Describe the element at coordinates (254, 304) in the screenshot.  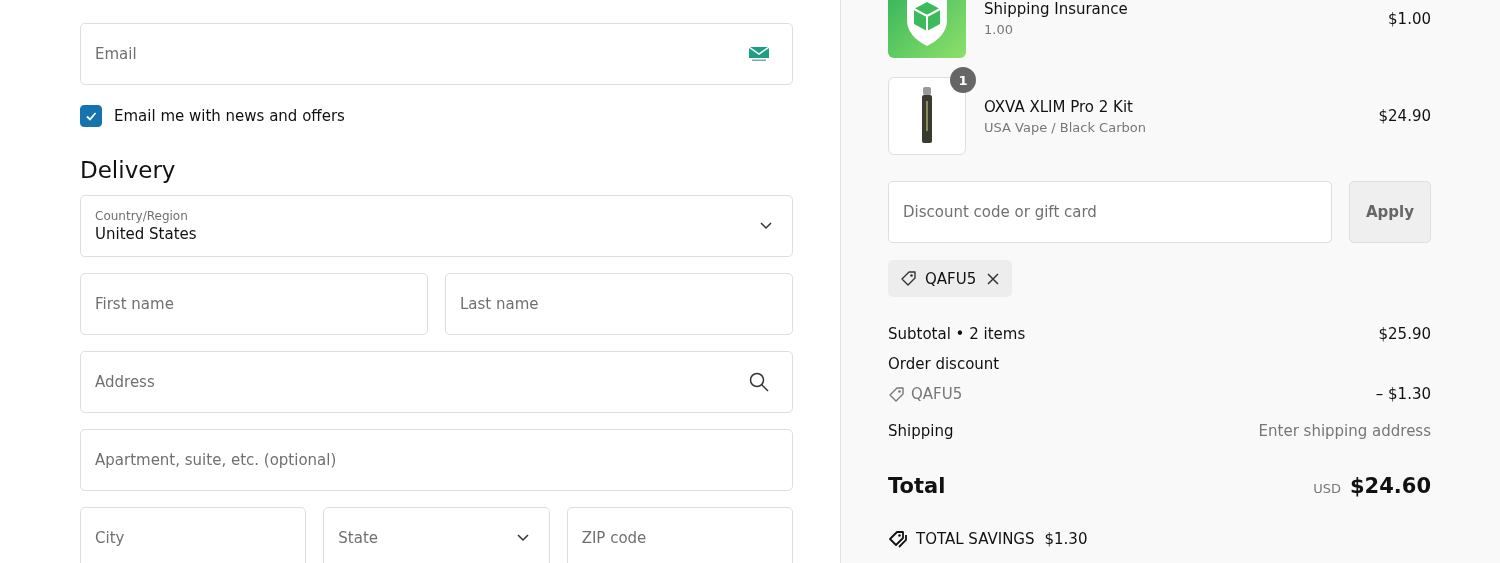
I see `first-name-field: First name` at that location.